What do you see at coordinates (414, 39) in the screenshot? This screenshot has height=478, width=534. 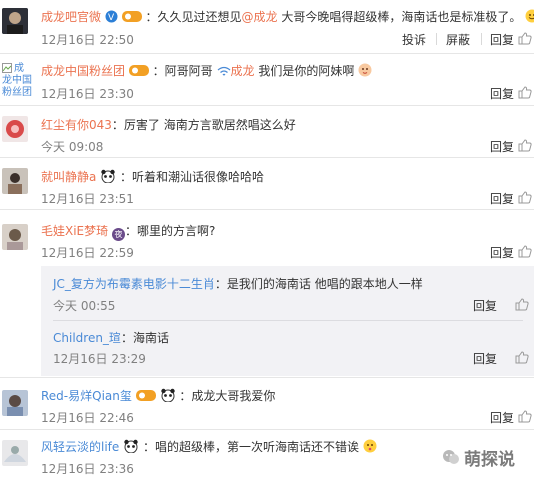 I see `report-button: 投诉` at bounding box center [414, 39].